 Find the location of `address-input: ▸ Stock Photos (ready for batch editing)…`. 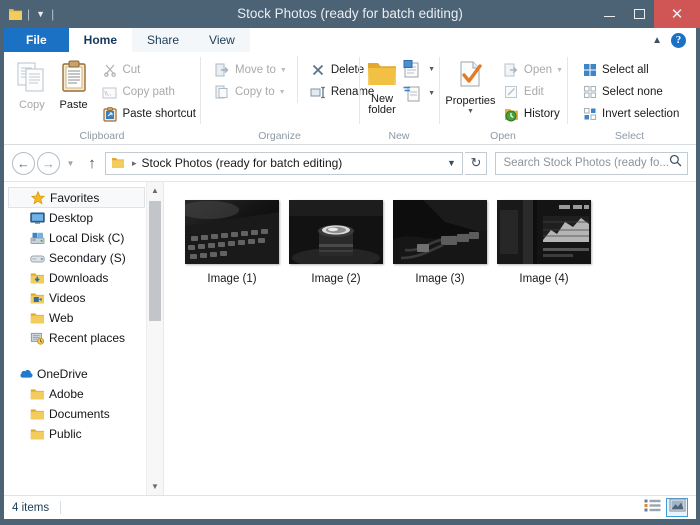

address-input: ▸ Stock Photos (ready for batch editing)… is located at coordinates (284, 163).